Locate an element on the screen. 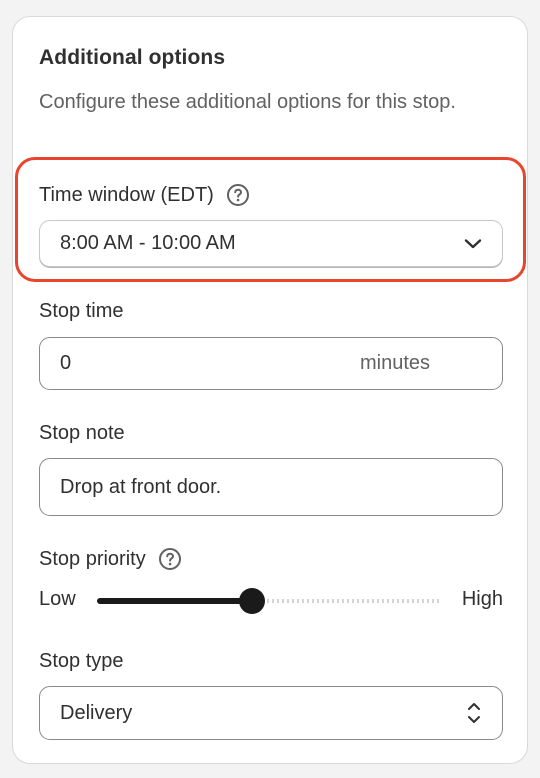 This screenshot has height=778, width=540. stop-note-label: Stop note is located at coordinates (82, 433).